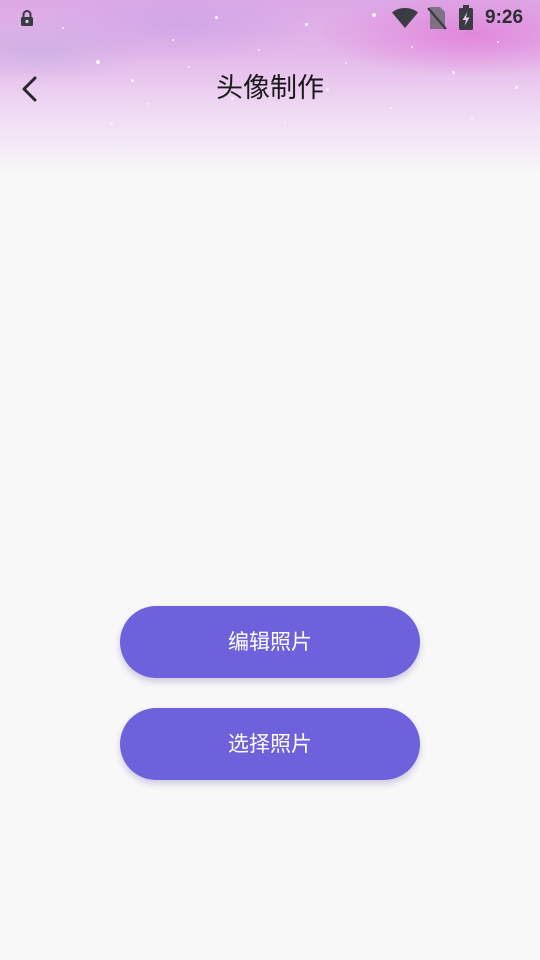 This screenshot has width=540, height=960. What do you see at coordinates (466, 18) in the screenshot?
I see `battery-charging-icon` at bounding box center [466, 18].